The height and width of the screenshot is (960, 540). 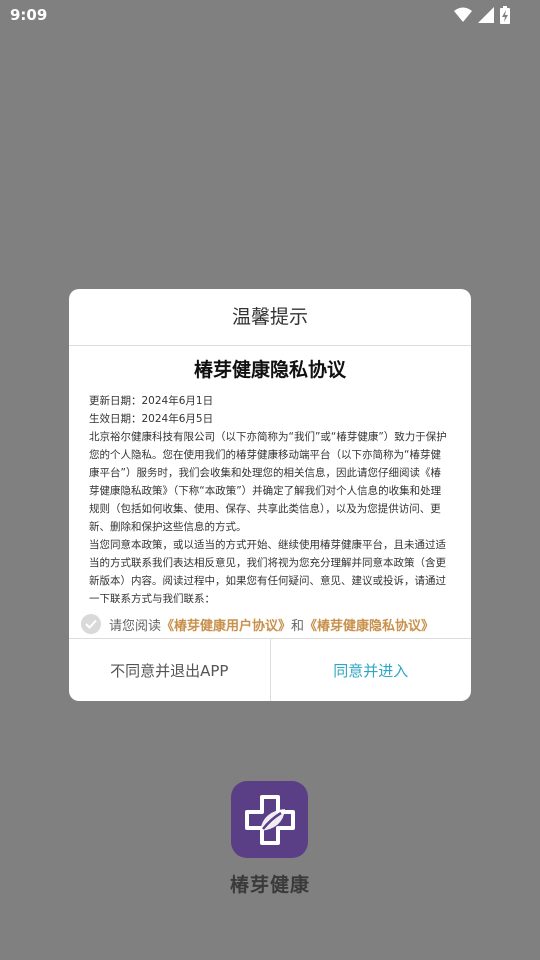 What do you see at coordinates (151, 401) in the screenshot?
I see `policy-update-date: 更新日期：2024年6月1日` at bounding box center [151, 401].